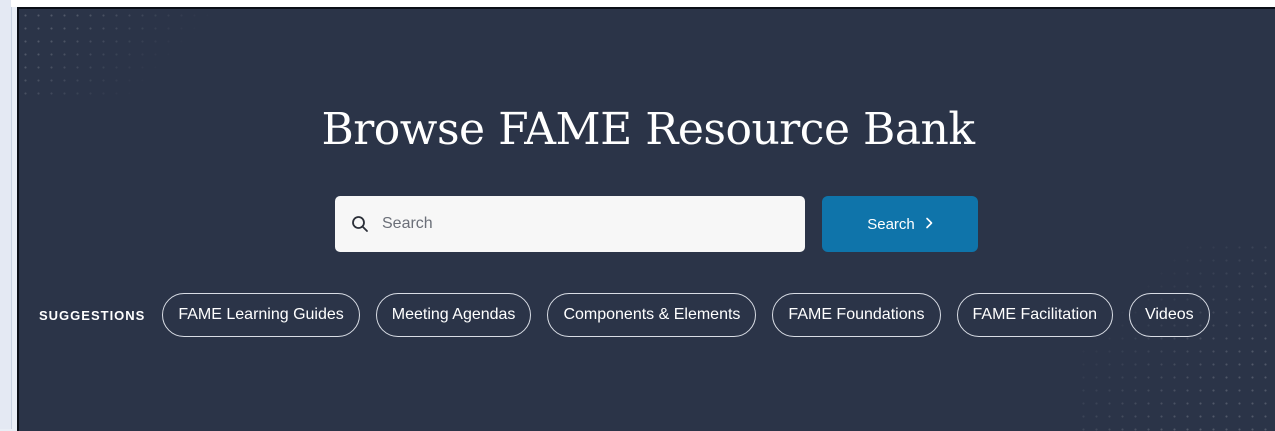 This screenshot has width=1275, height=431. Describe the element at coordinates (891, 224) in the screenshot. I see `search-button-label: Search` at that location.